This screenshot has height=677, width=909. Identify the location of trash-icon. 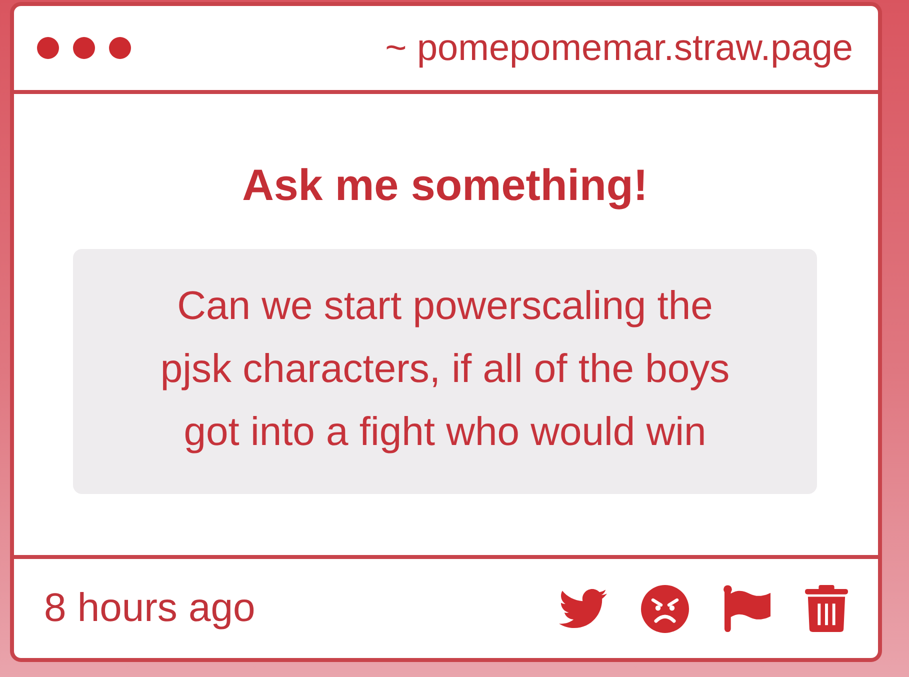
(826, 608).